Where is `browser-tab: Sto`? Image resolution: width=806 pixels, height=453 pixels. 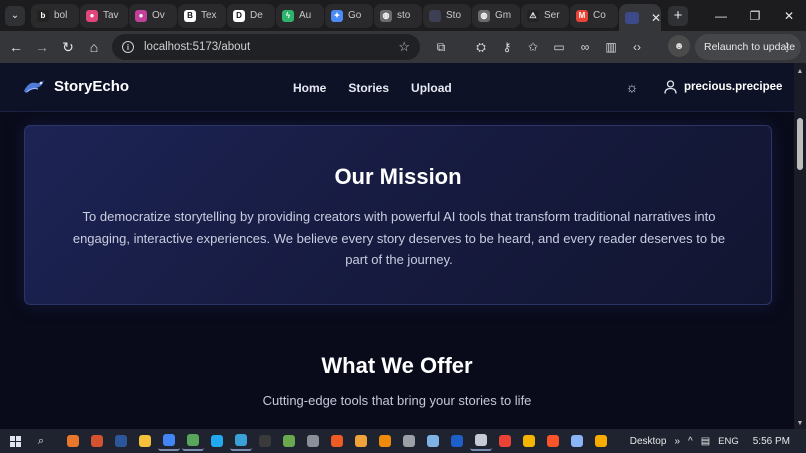
browser-tab: Sto is located at coordinates (447, 15).